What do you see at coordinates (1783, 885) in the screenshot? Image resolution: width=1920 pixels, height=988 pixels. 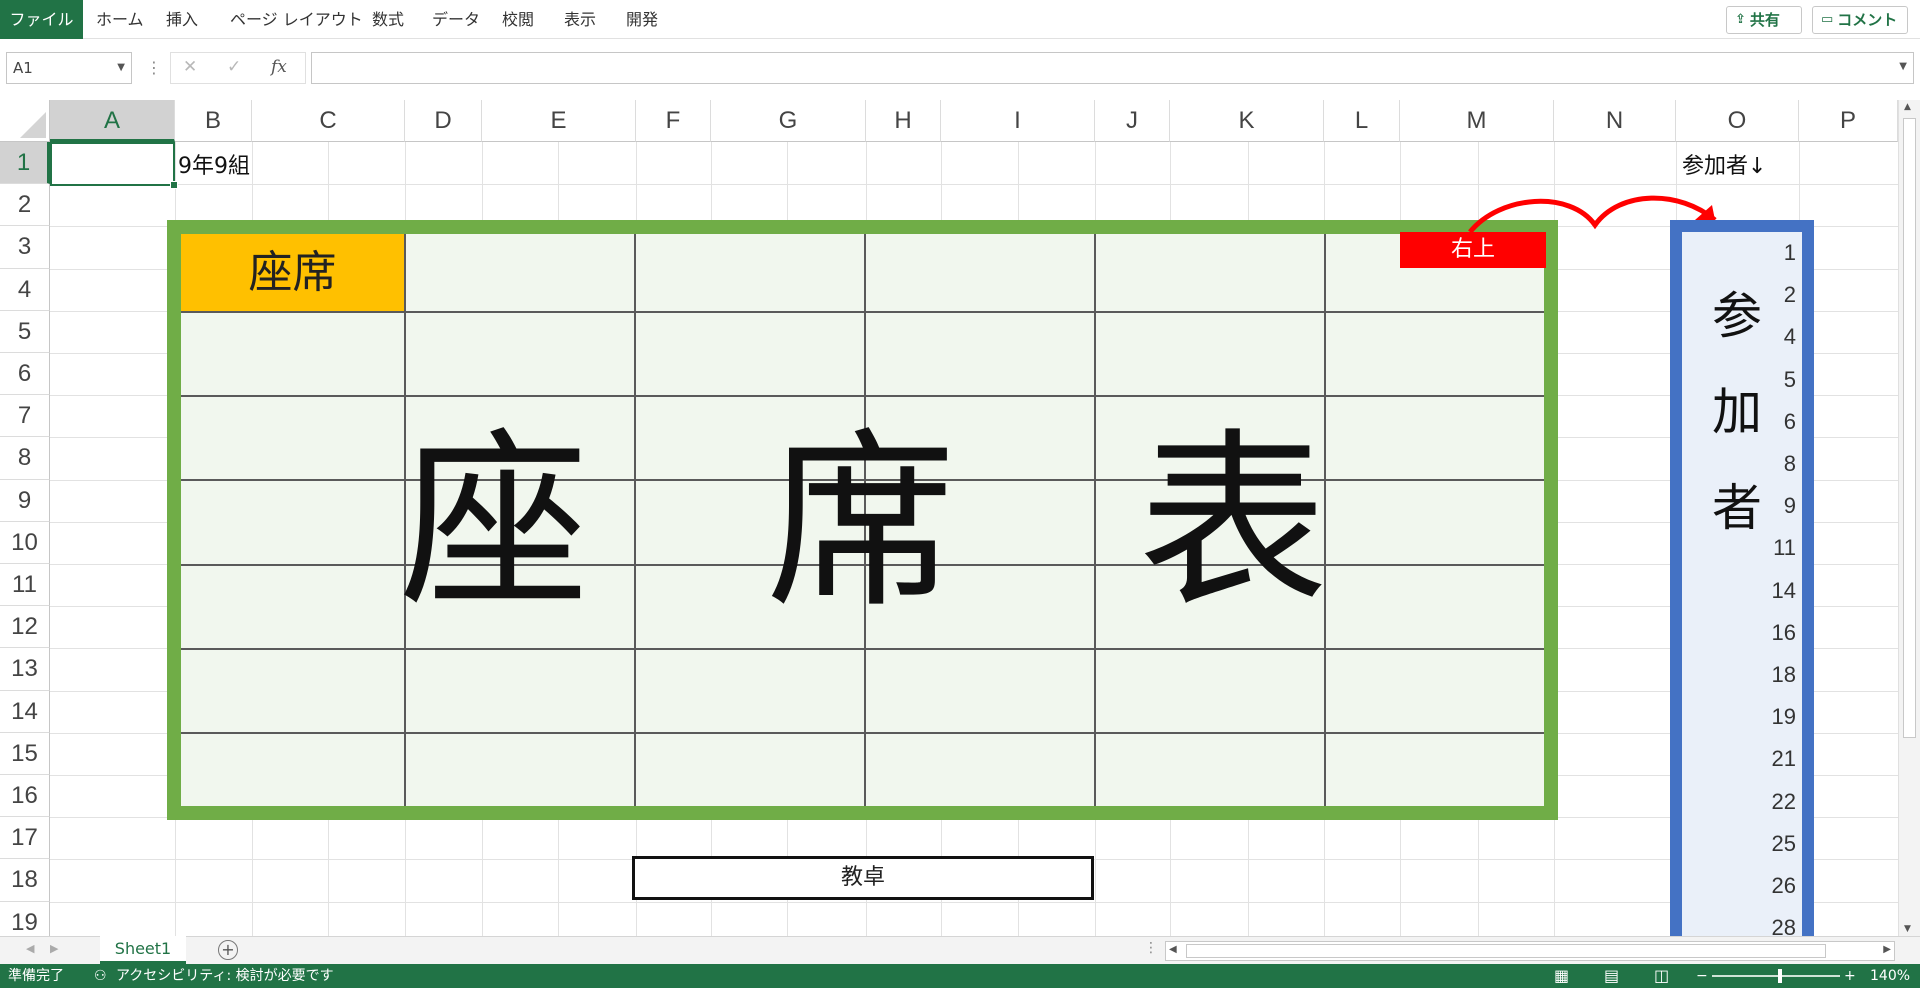 I see `participant-number: 26` at bounding box center [1783, 885].